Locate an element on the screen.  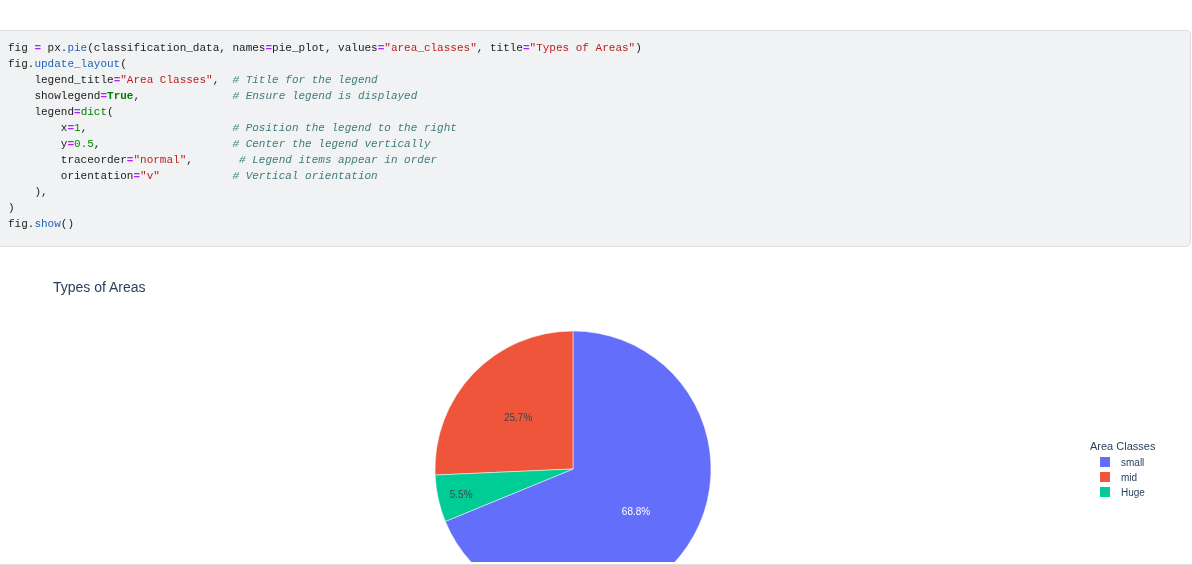
code-line: fig = px.pie(classification_data, names=pie_plot, values="area_classes", title="Types of Areas") is located at coordinates (325, 48).